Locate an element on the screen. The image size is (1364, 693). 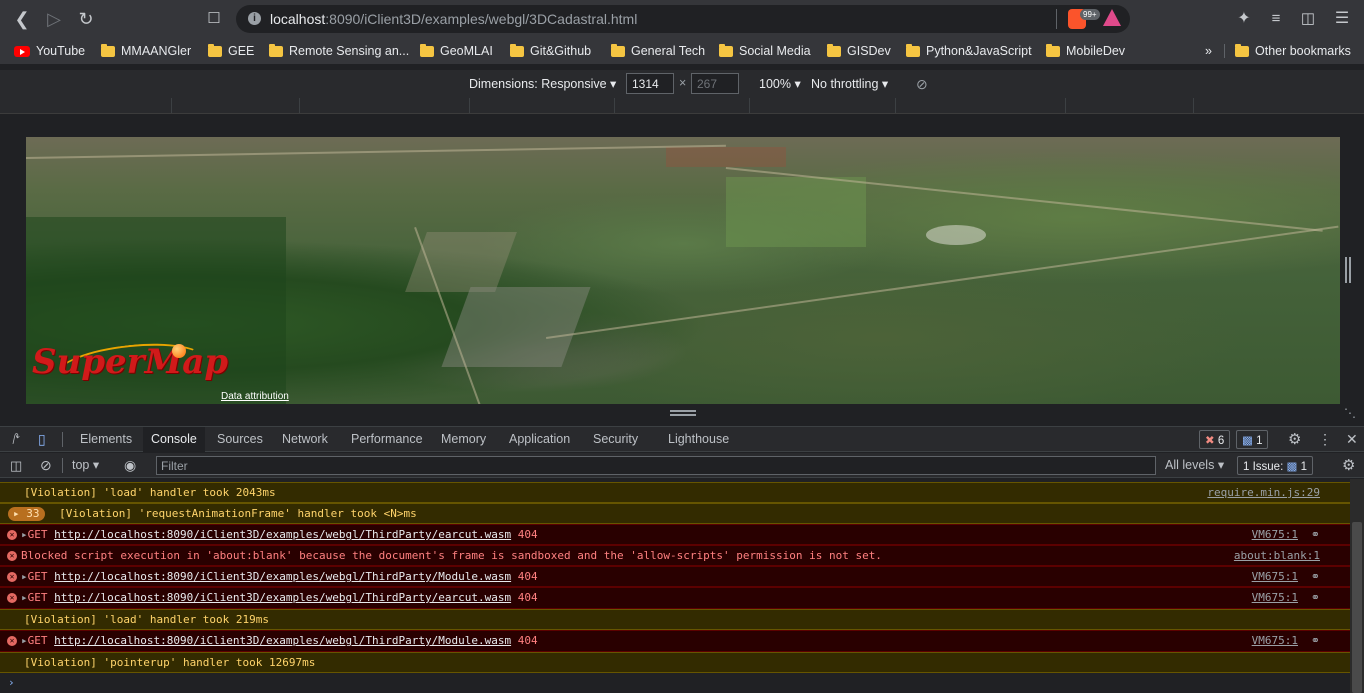
bookmark-folder: MobileDev is located at coordinates (1085, 51).